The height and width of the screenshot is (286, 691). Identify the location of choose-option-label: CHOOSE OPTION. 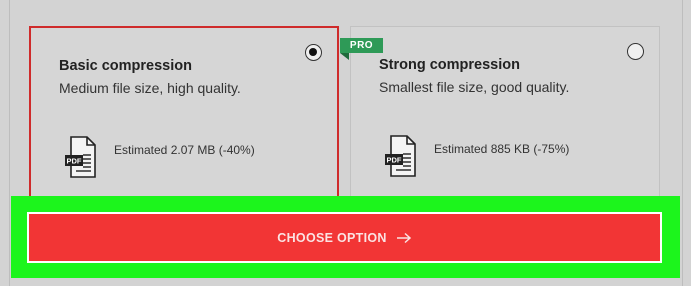
(332, 237).